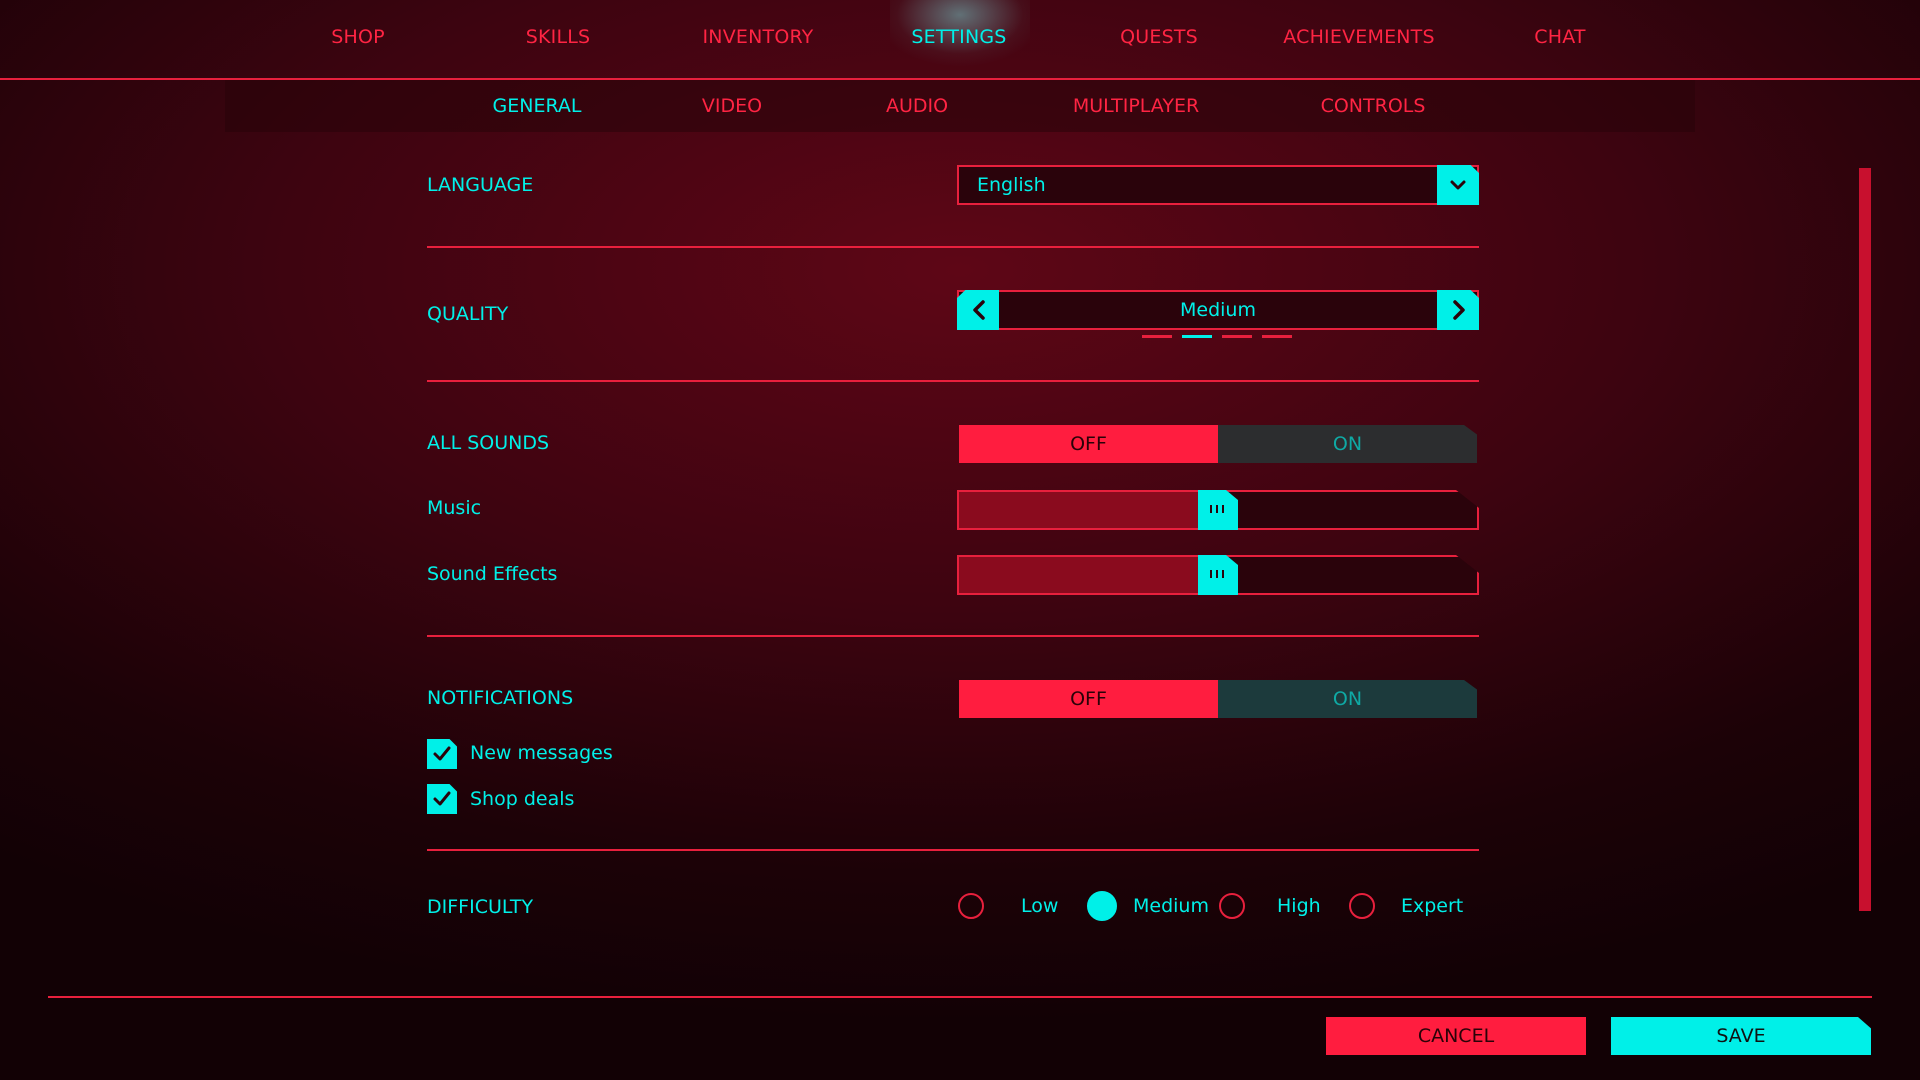 The height and width of the screenshot is (1080, 1920). Describe the element at coordinates (537, 106) in the screenshot. I see `subtab-general: GENERAL` at that location.